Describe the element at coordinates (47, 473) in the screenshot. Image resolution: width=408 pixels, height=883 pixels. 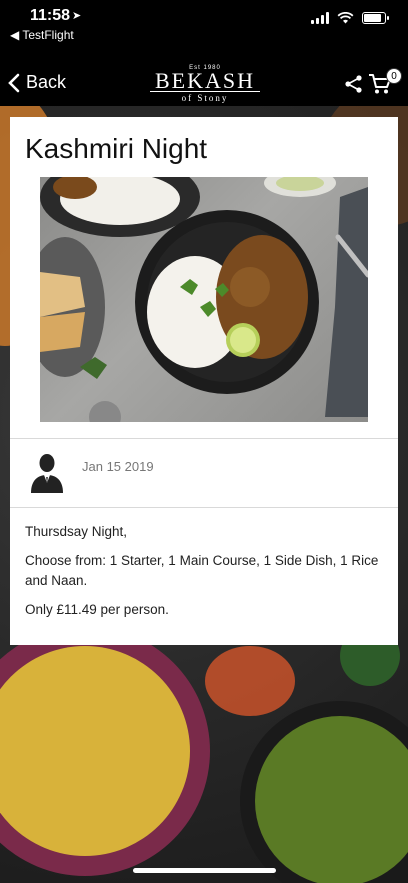
I see `user-avatar-icon` at that location.